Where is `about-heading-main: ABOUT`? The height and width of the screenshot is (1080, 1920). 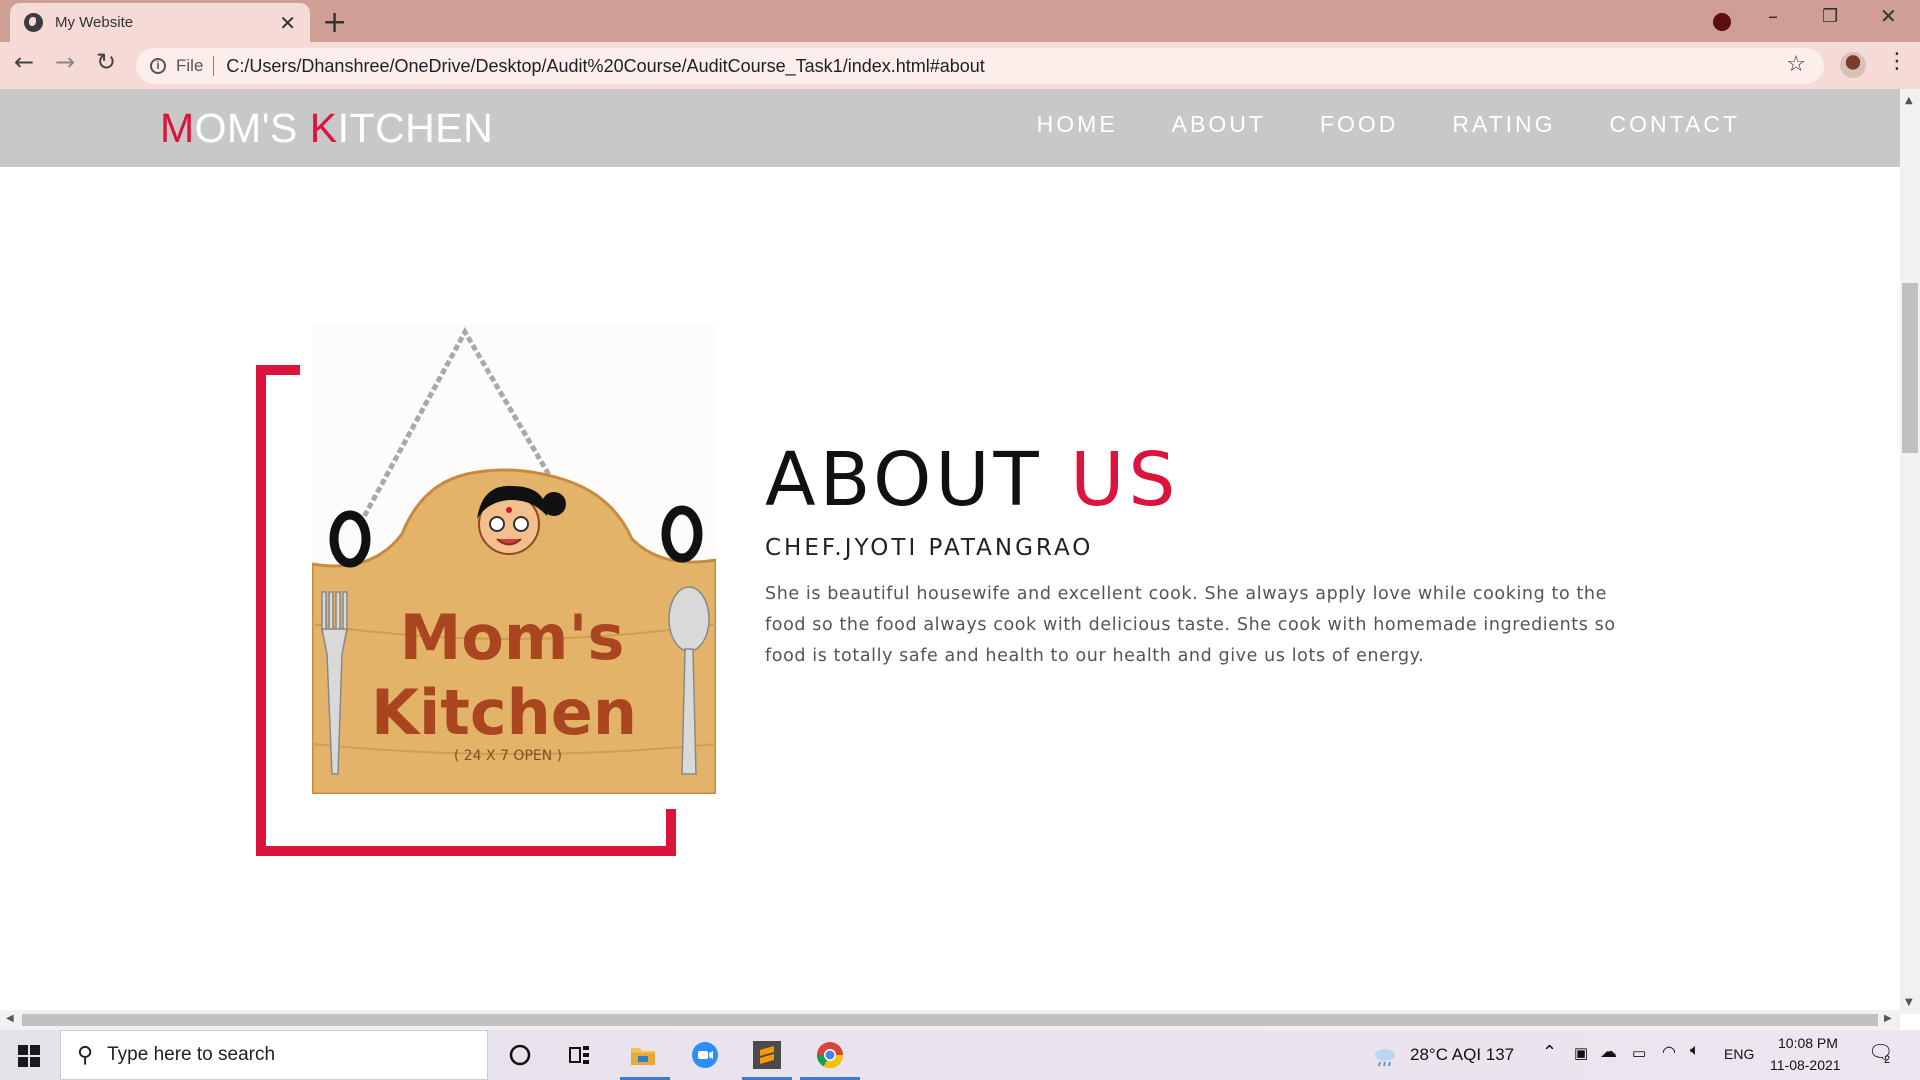
about-heading-main: ABOUT is located at coordinates (918, 480).